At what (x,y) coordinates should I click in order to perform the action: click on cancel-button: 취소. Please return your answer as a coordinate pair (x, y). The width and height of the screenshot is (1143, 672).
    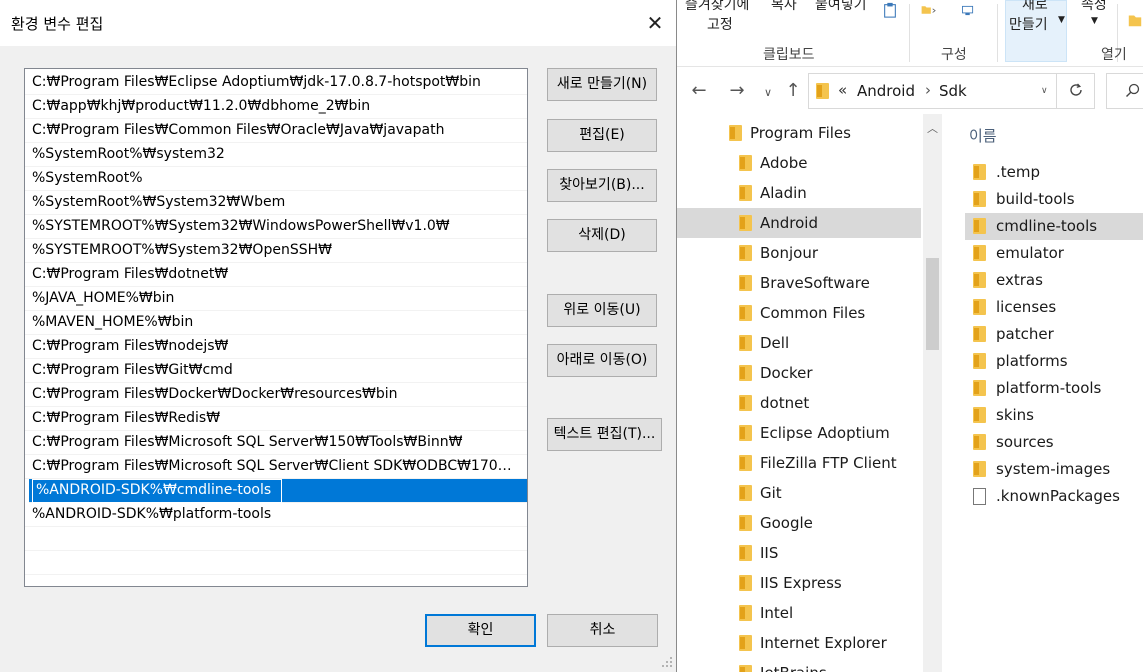
    Looking at the image, I should click on (602, 630).